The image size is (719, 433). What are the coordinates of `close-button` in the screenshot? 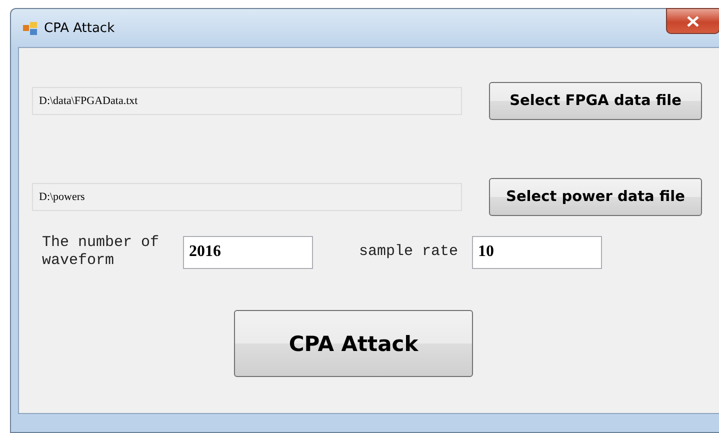 It's located at (692, 21).